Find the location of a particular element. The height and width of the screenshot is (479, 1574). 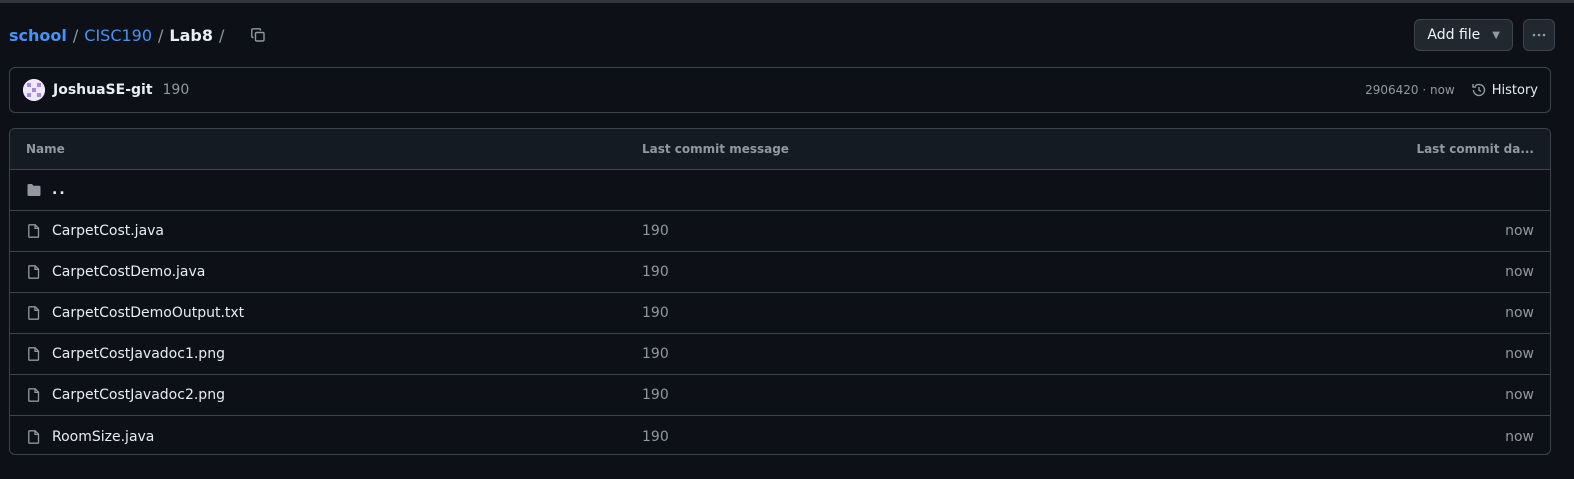

commit-author: JoshuaSE-git is located at coordinates (103, 90).